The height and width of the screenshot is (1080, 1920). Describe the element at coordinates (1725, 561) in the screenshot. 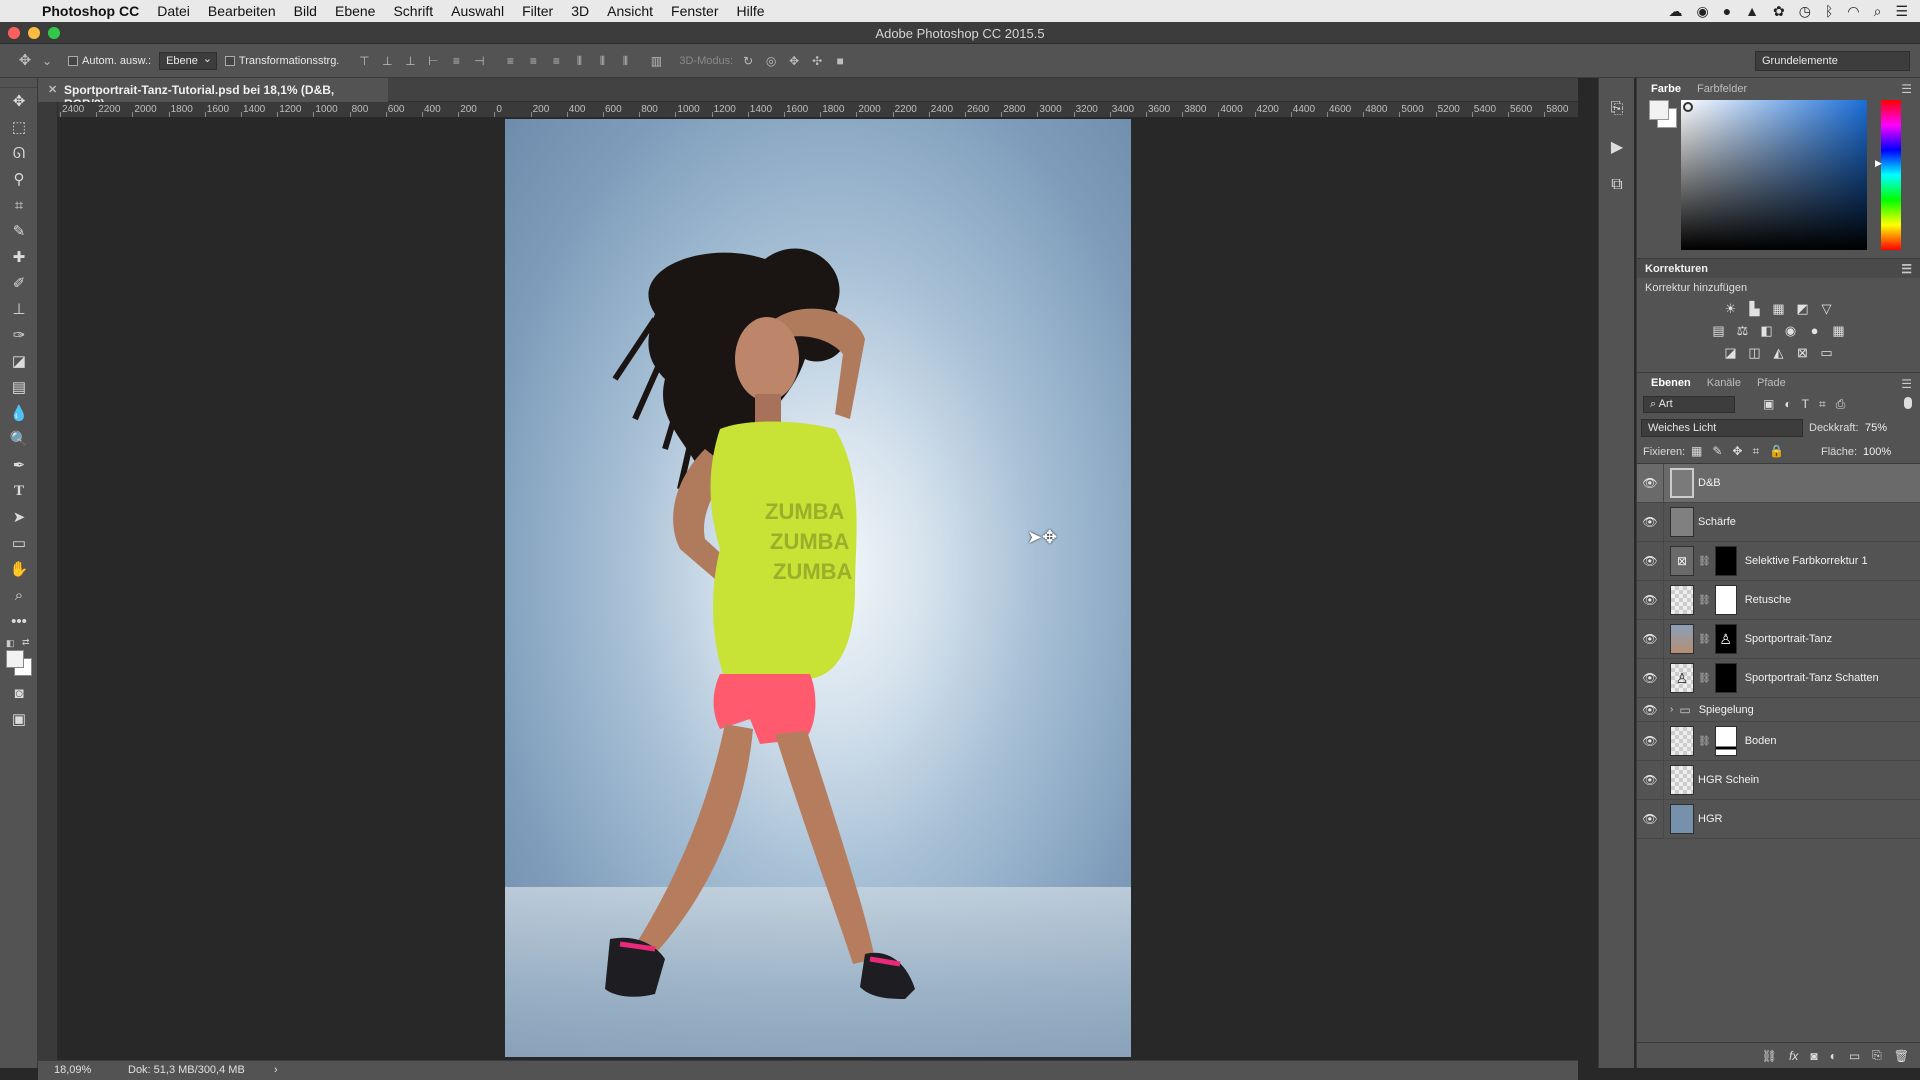

I see `layer-mask-thumbnail` at that location.